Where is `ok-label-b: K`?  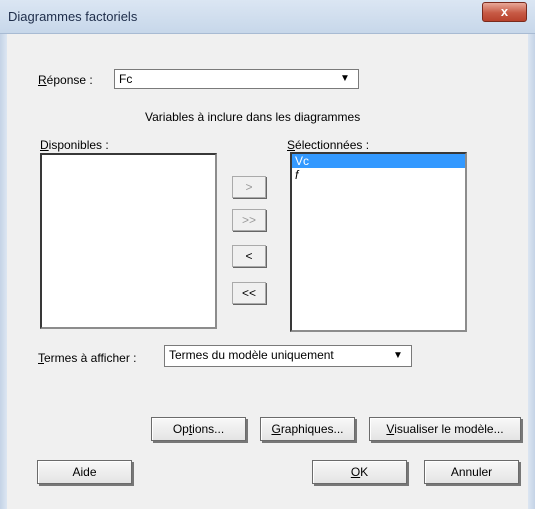 ok-label-b: K is located at coordinates (364, 472).